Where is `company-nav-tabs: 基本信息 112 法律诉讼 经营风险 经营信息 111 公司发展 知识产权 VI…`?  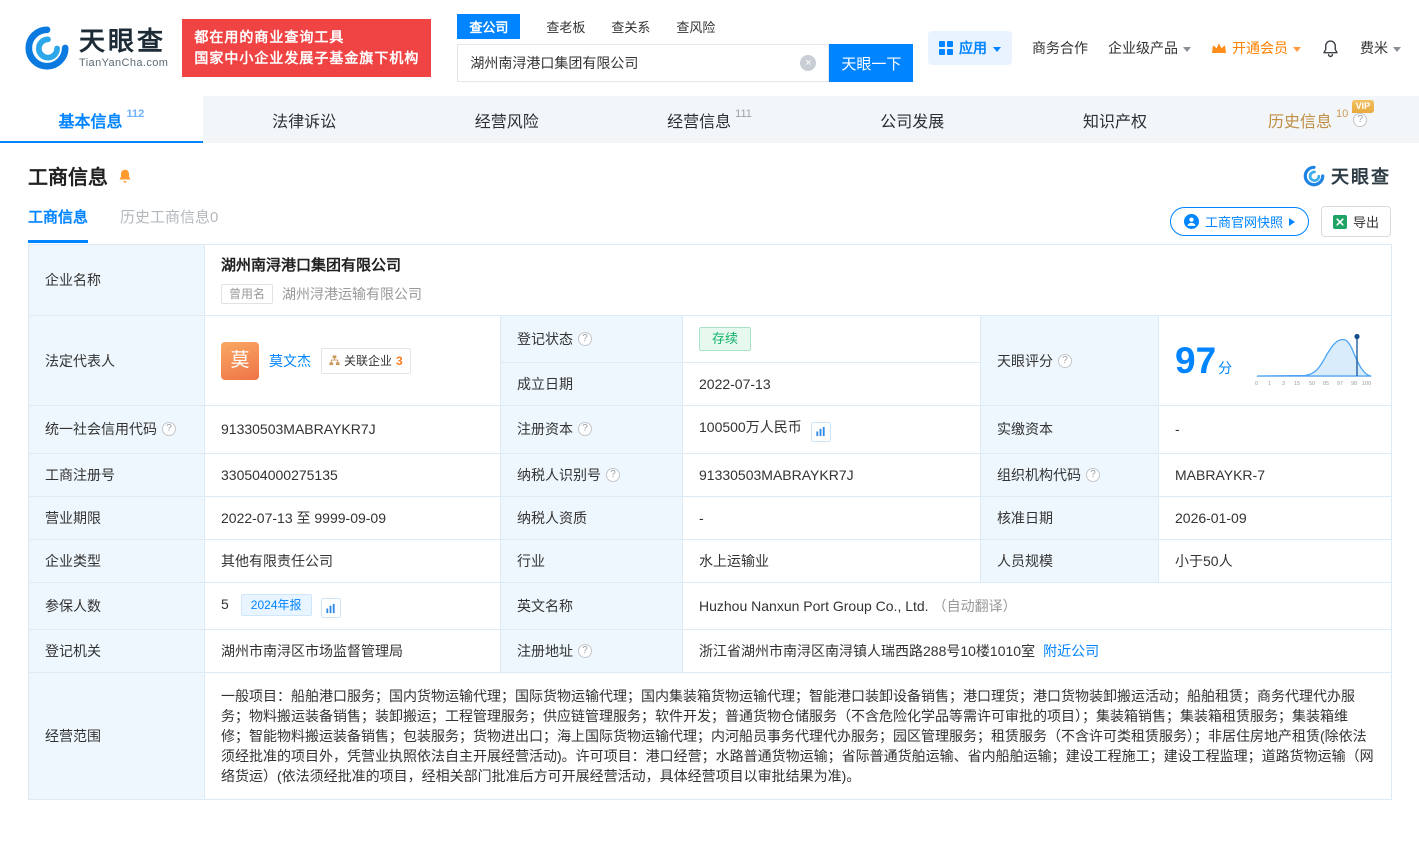 company-nav-tabs: 基本信息 112 法律诉讼 经营风险 经营信息 111 公司发展 知识产权 VI… is located at coordinates (709, 119).